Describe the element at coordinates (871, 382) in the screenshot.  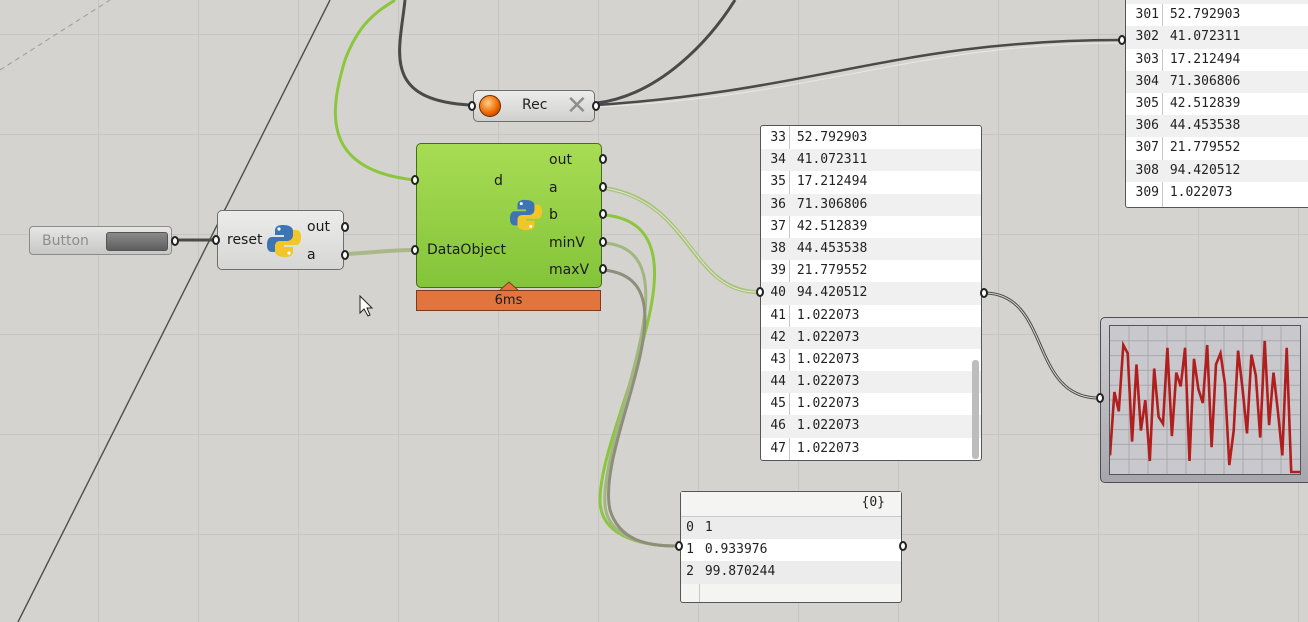
I see `list-item: 44 1.022073` at that location.